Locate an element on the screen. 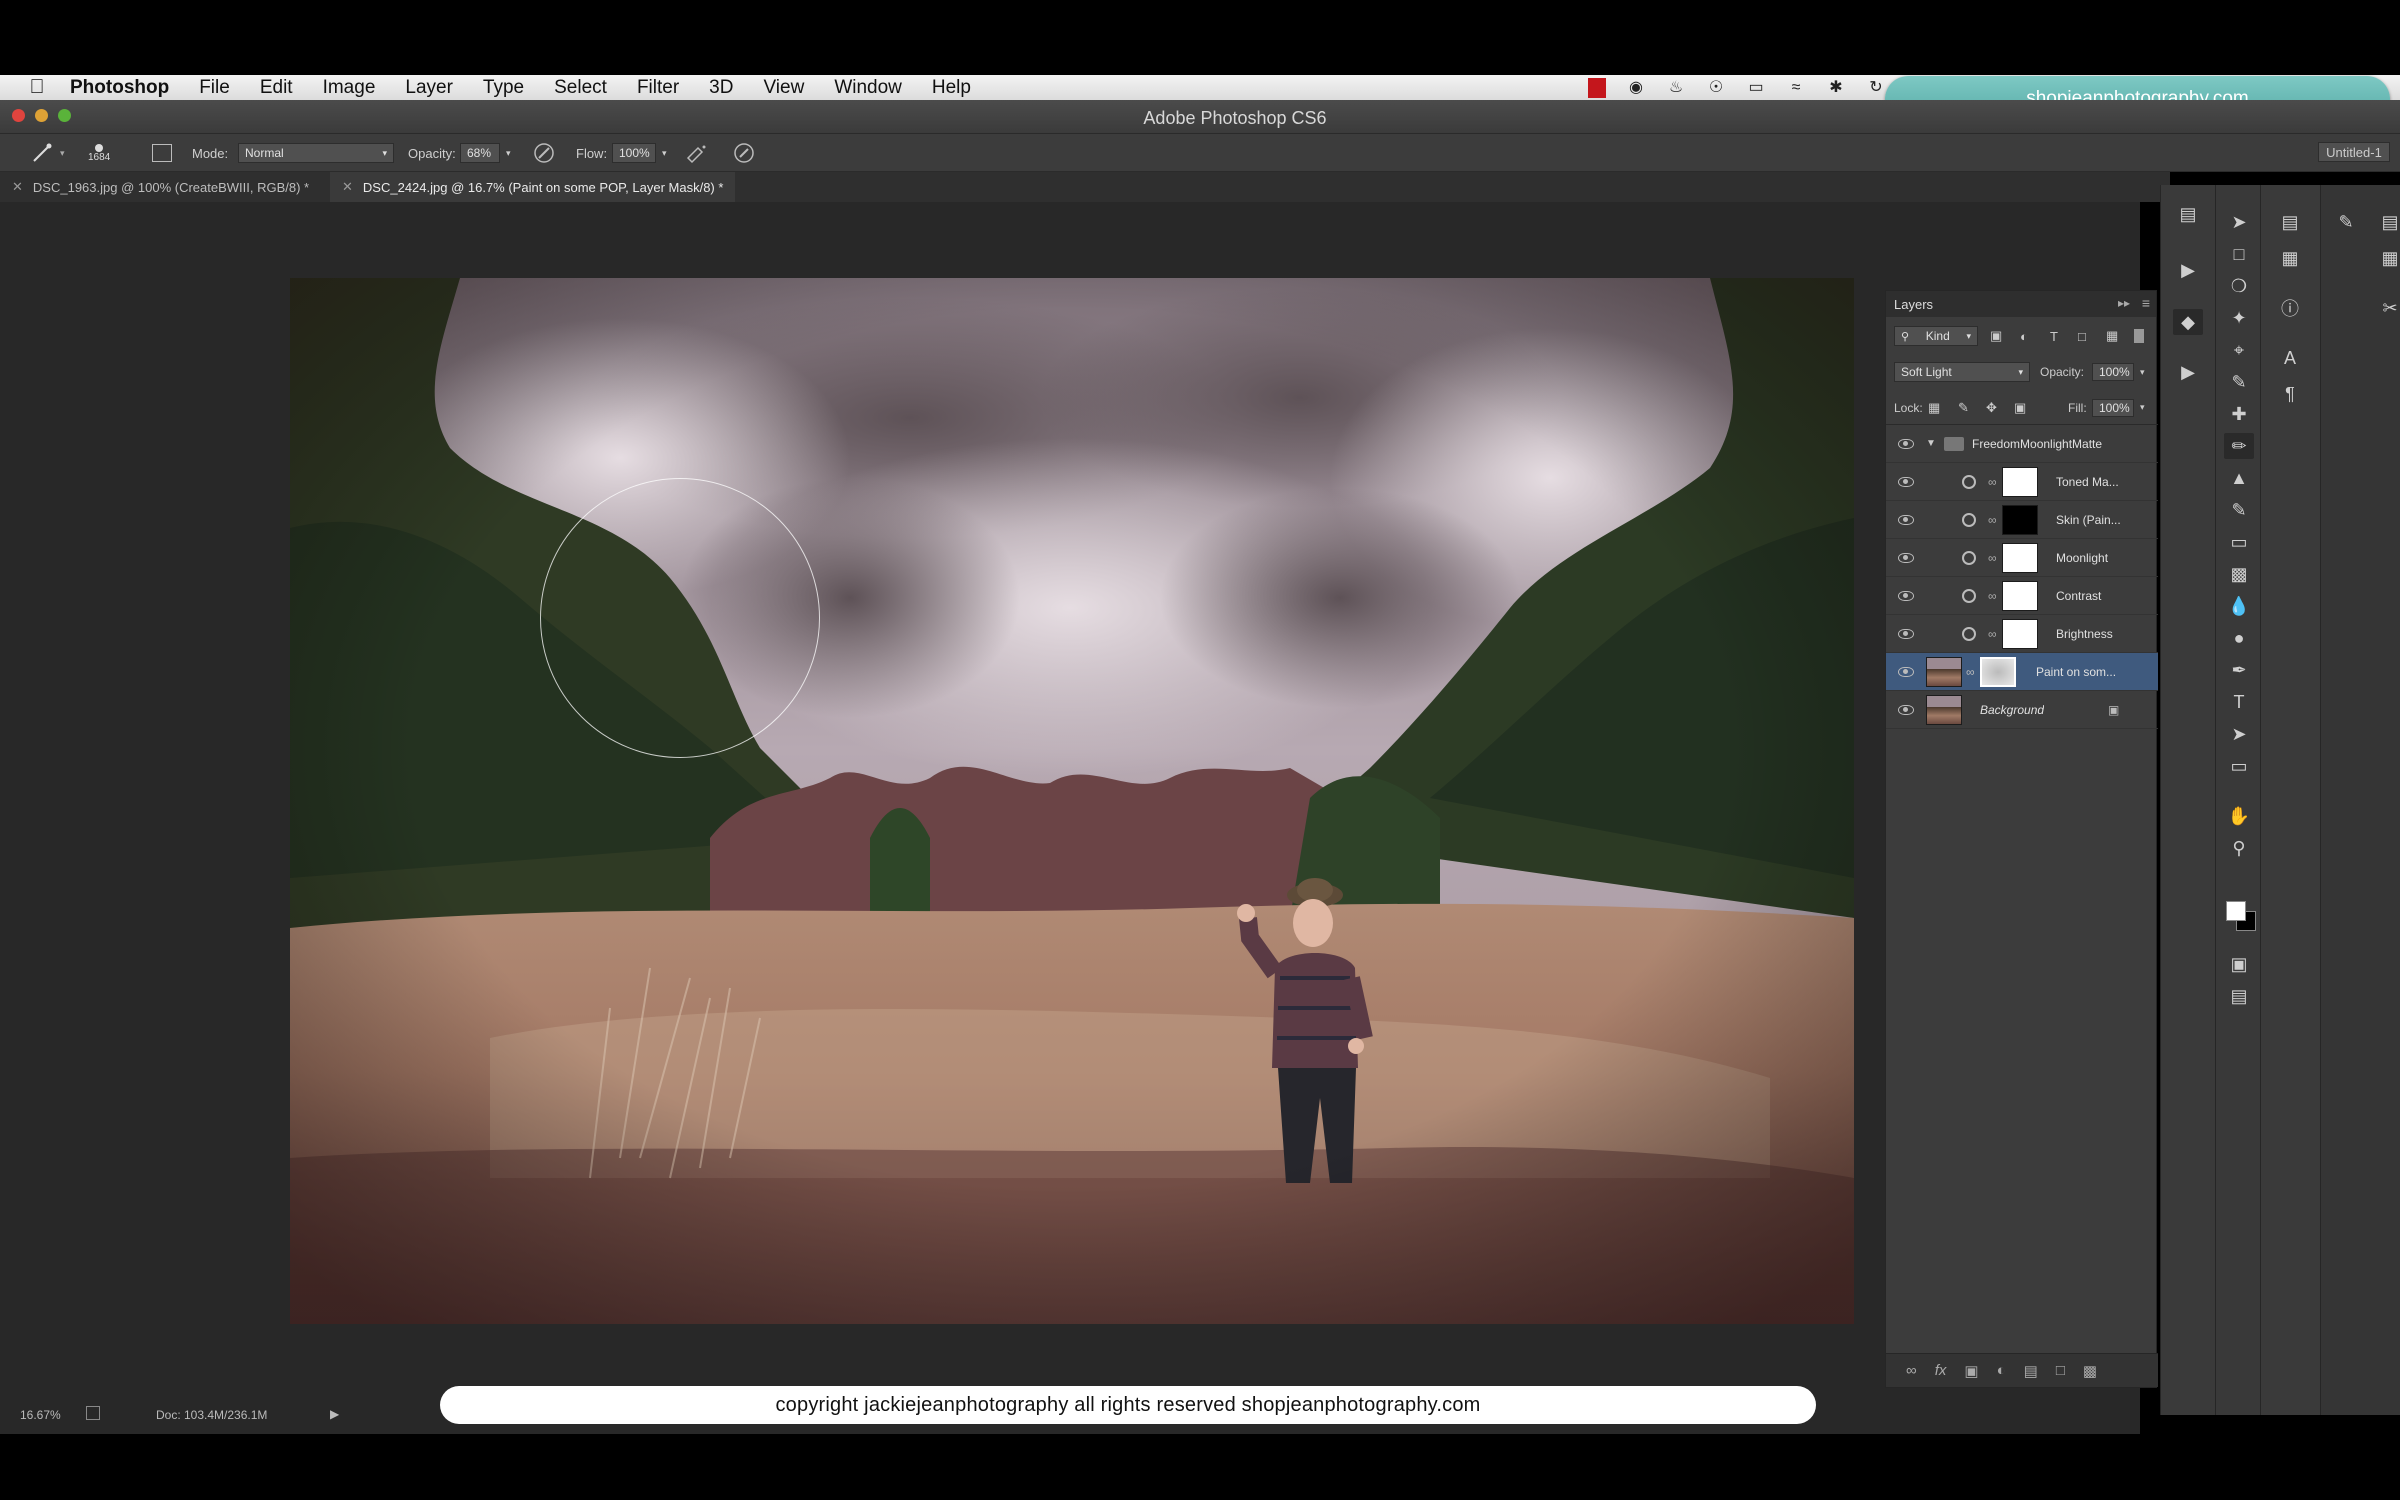 Image resolution: width=2400 pixels, height=1500 pixels. lock-transparent-icon: ▦ is located at coordinates (1934, 408).